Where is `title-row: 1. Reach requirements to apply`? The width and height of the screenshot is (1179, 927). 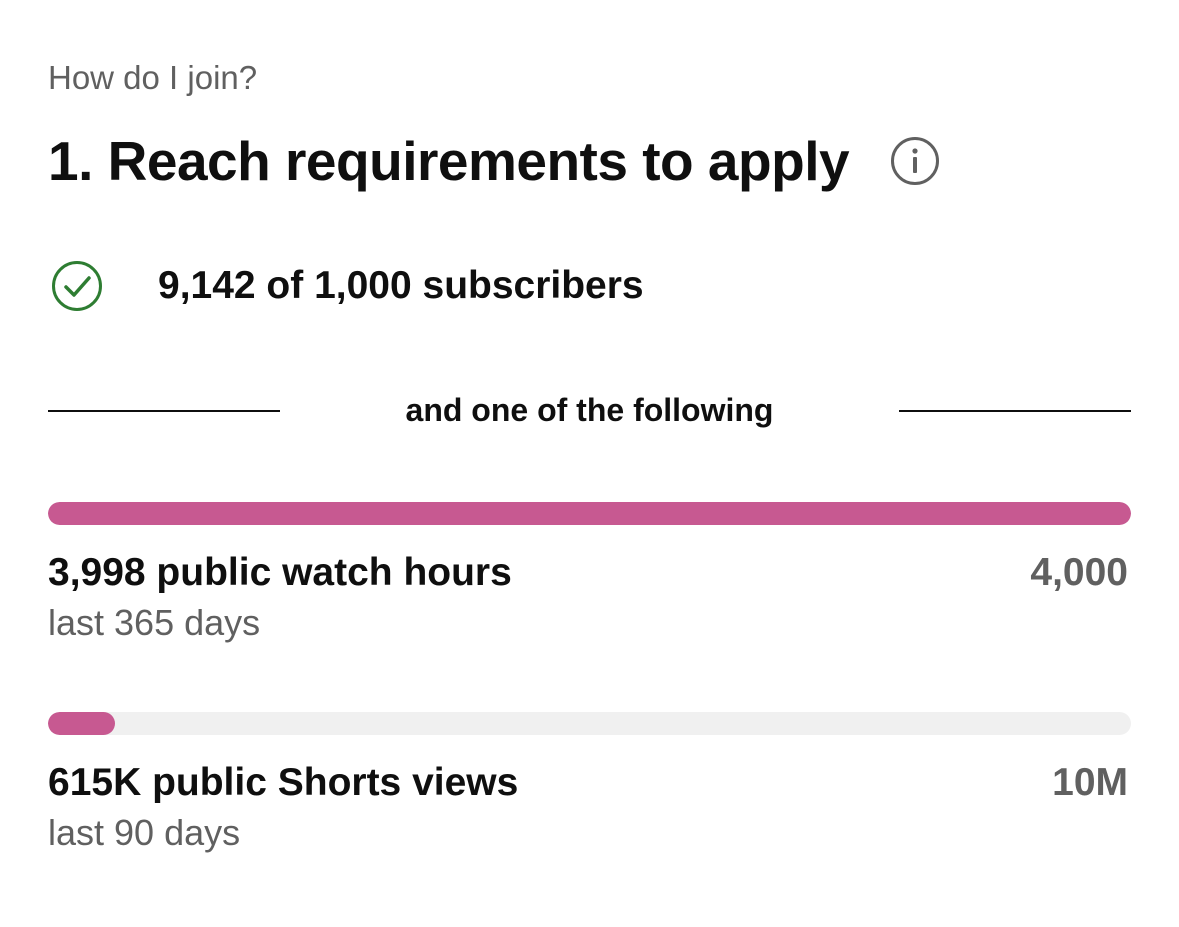
title-row: 1. Reach requirements to apply is located at coordinates (494, 161).